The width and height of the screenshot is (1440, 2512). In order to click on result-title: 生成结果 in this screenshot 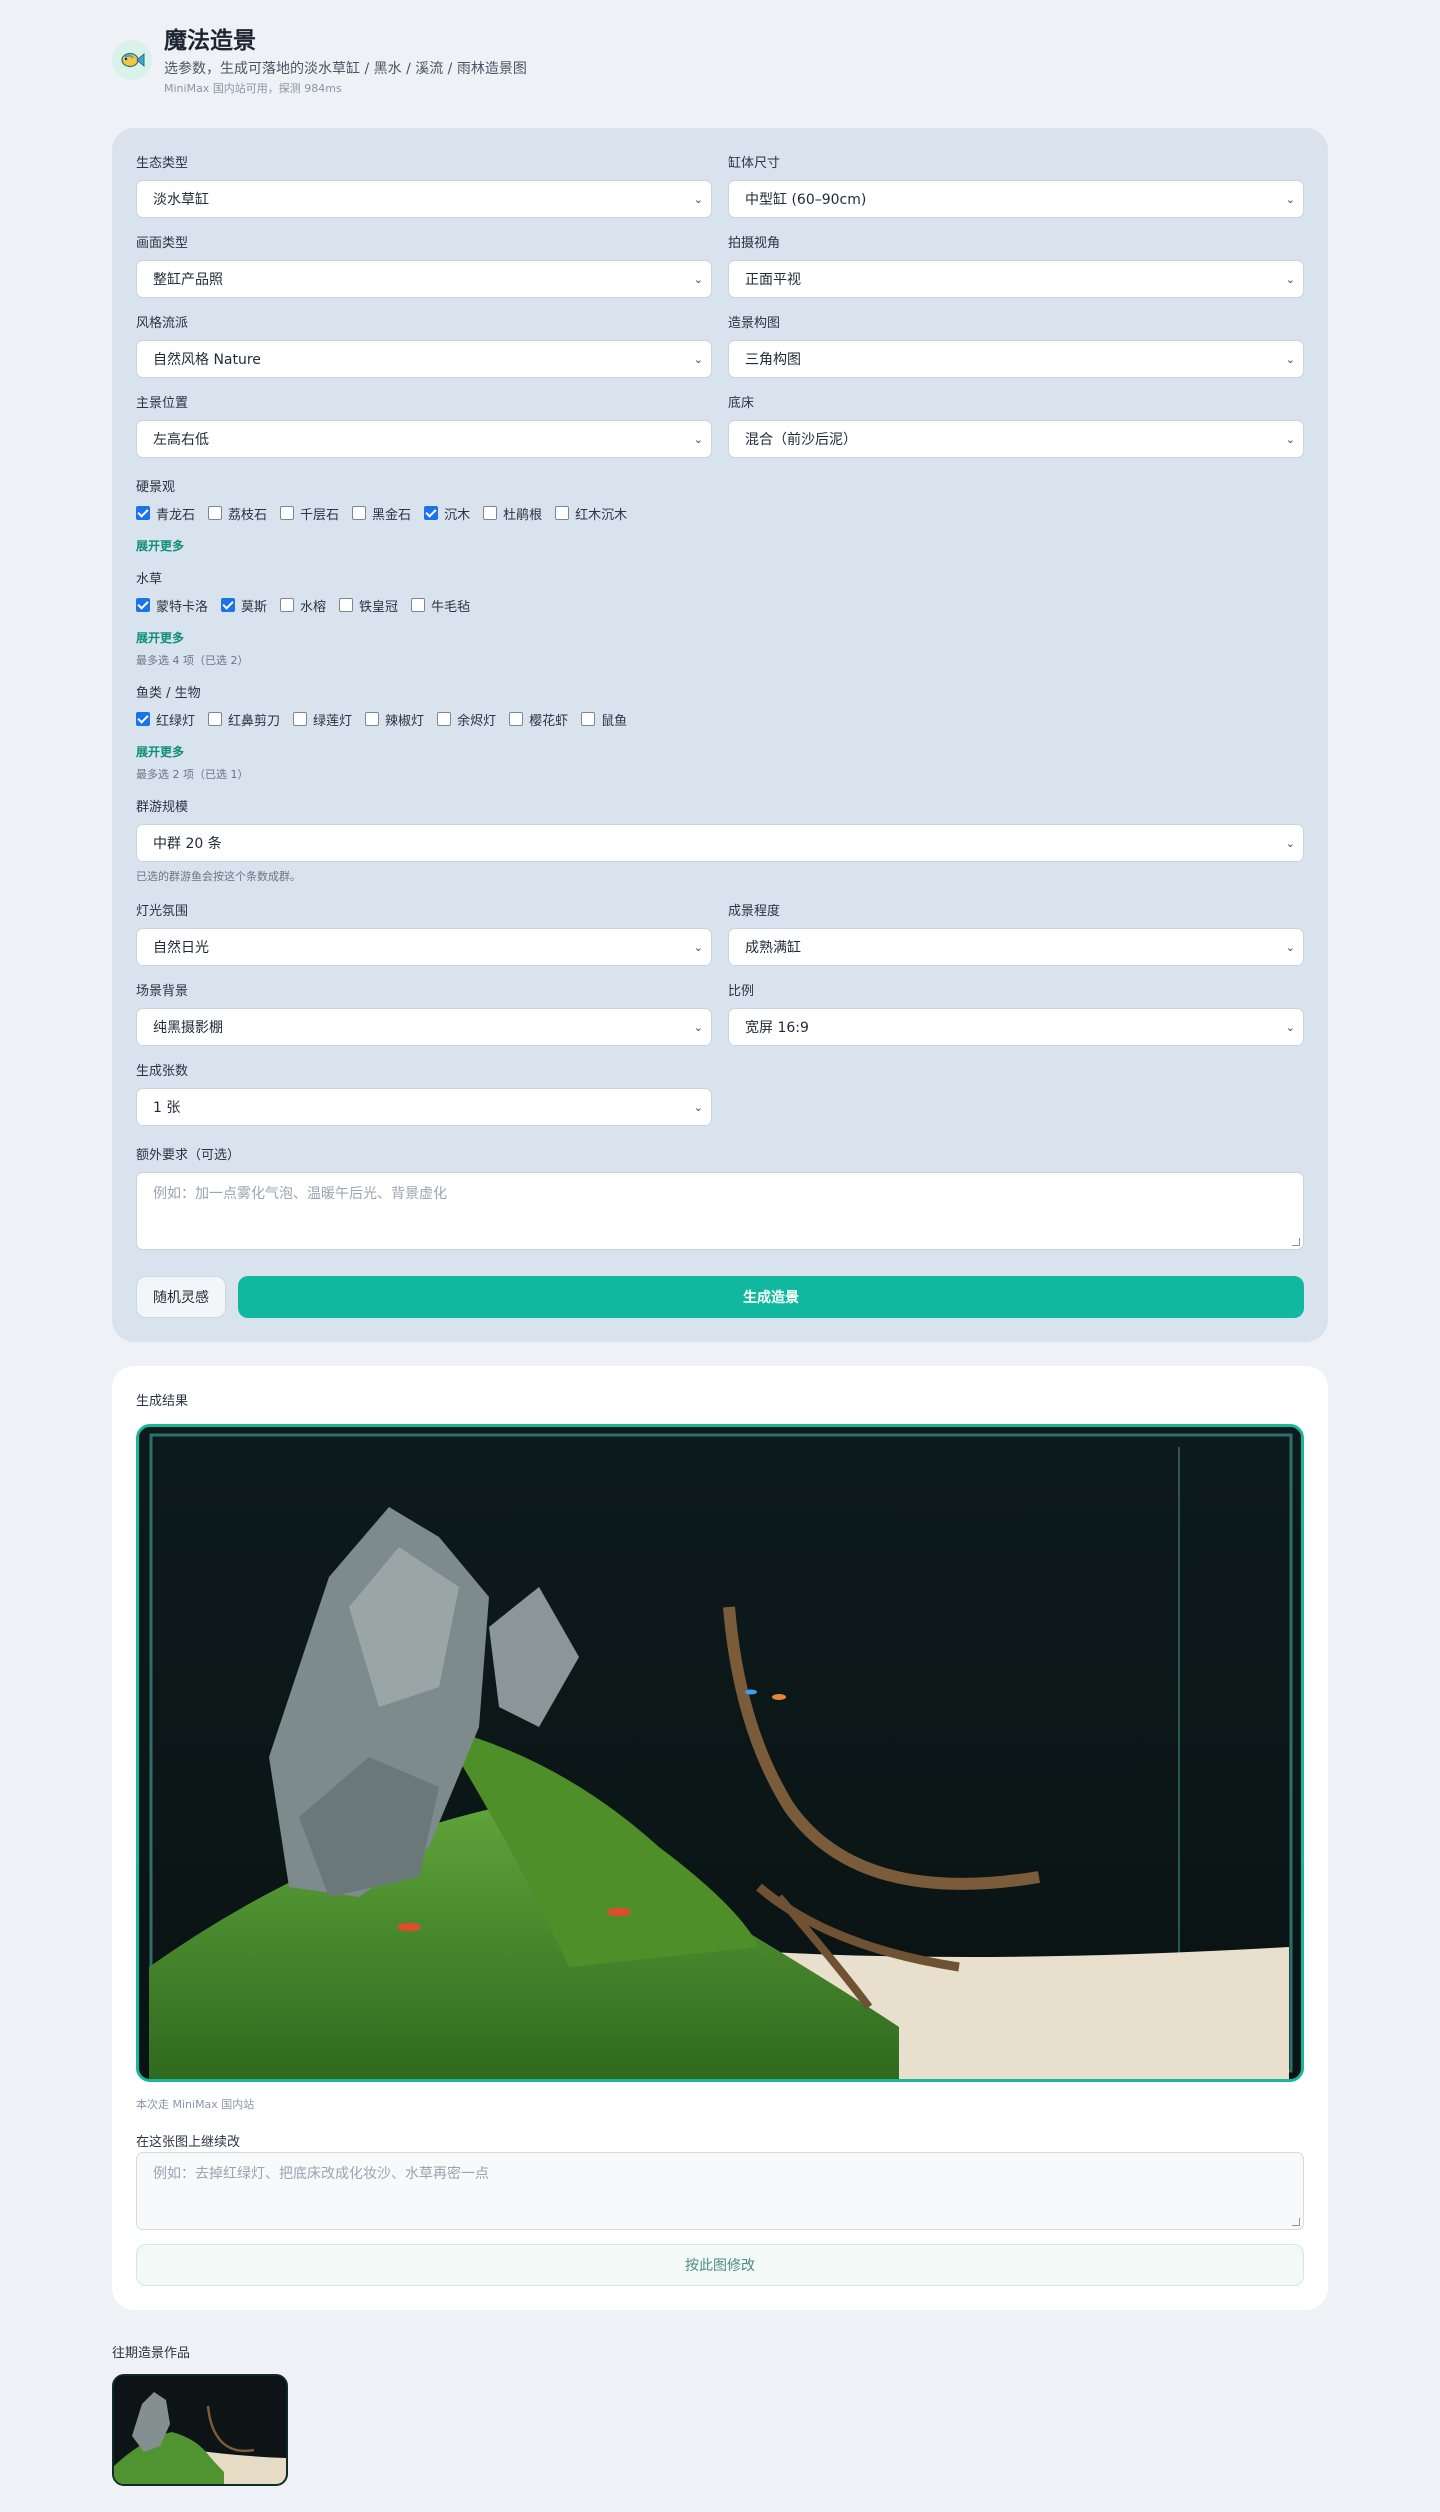, I will do `click(162, 1401)`.